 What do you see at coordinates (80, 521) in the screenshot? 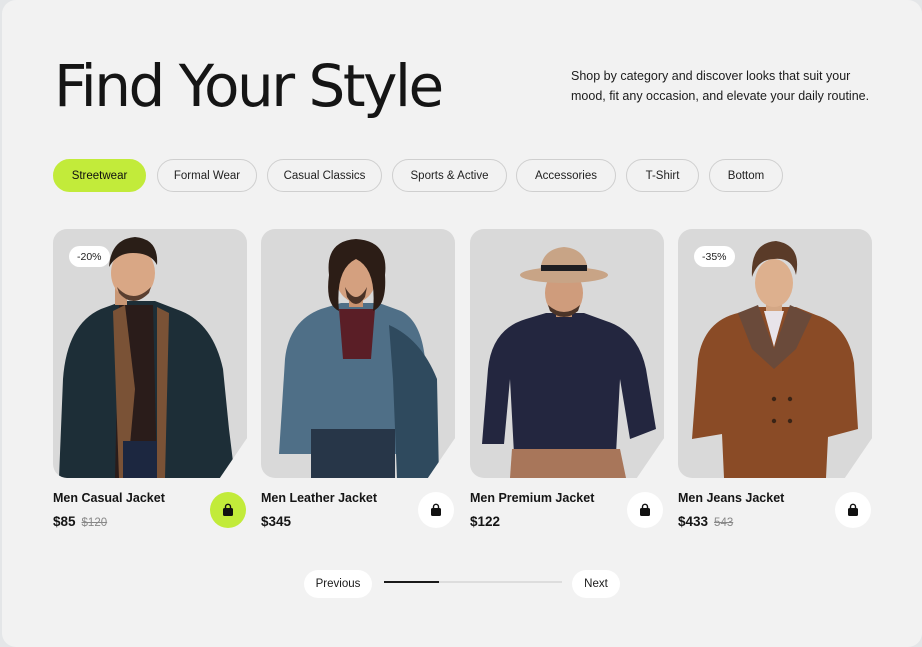
I see `product-price: $85 $120` at bounding box center [80, 521].